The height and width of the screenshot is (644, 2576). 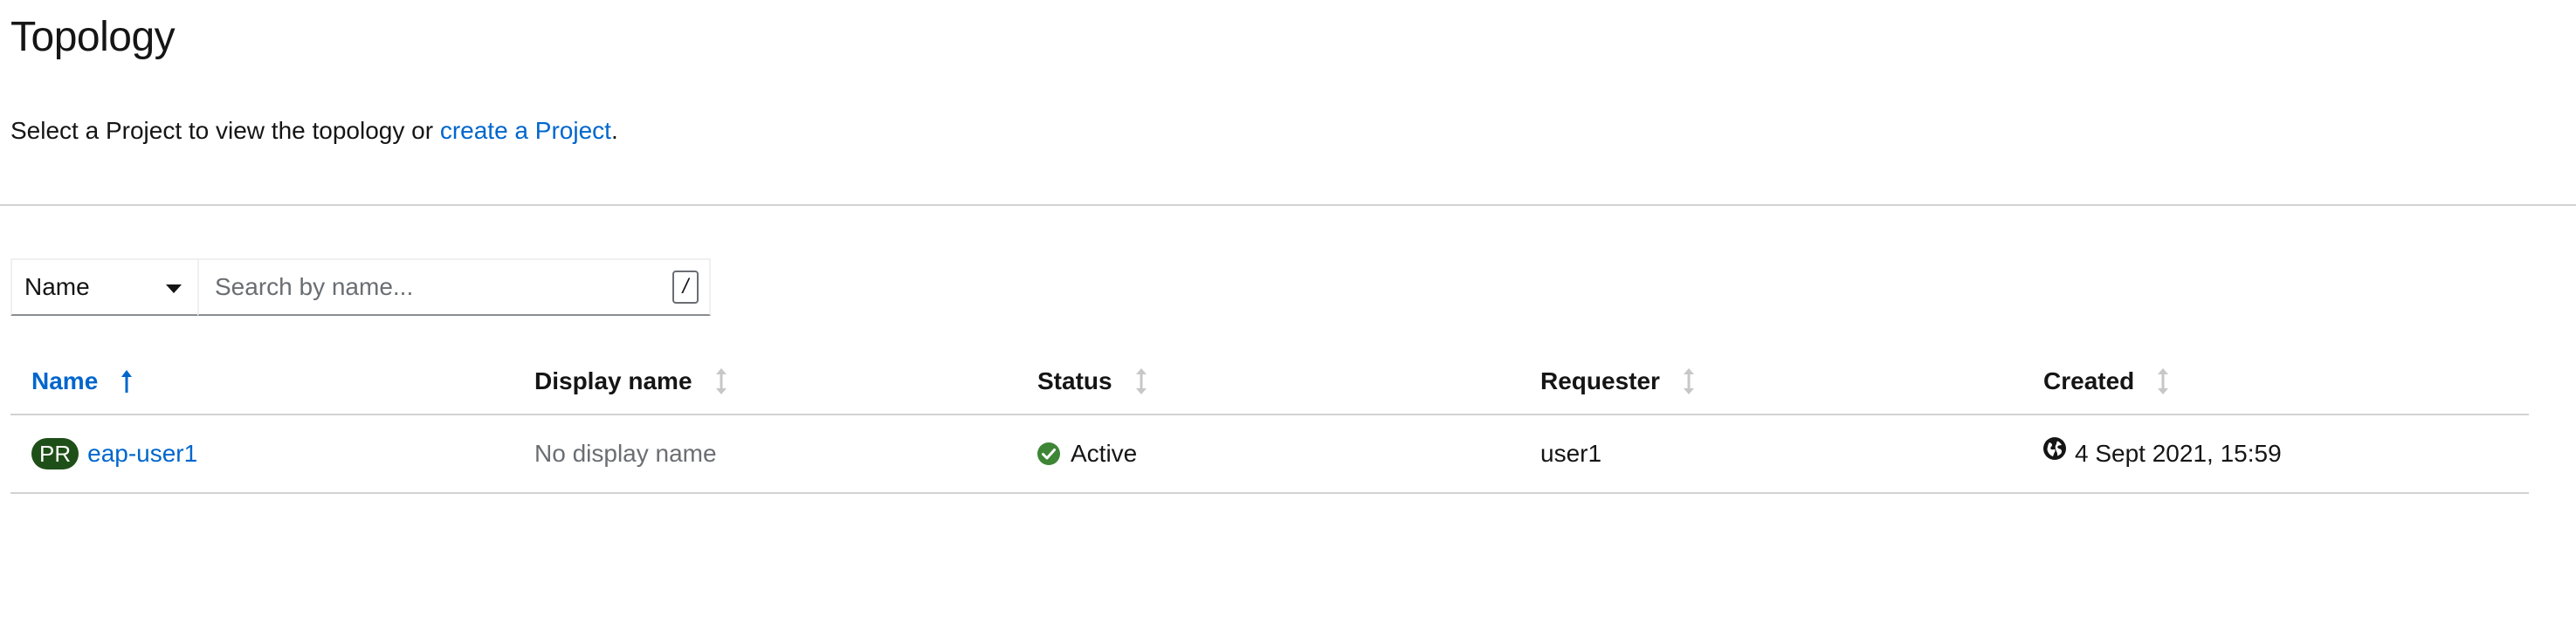 I want to click on column-header-status: Status, so click(x=1267, y=381).